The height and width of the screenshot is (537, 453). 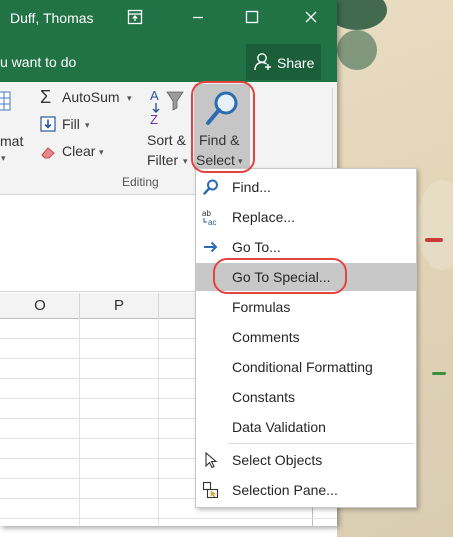 I want to click on menu-item-comments: Comments, so click(x=306, y=337).